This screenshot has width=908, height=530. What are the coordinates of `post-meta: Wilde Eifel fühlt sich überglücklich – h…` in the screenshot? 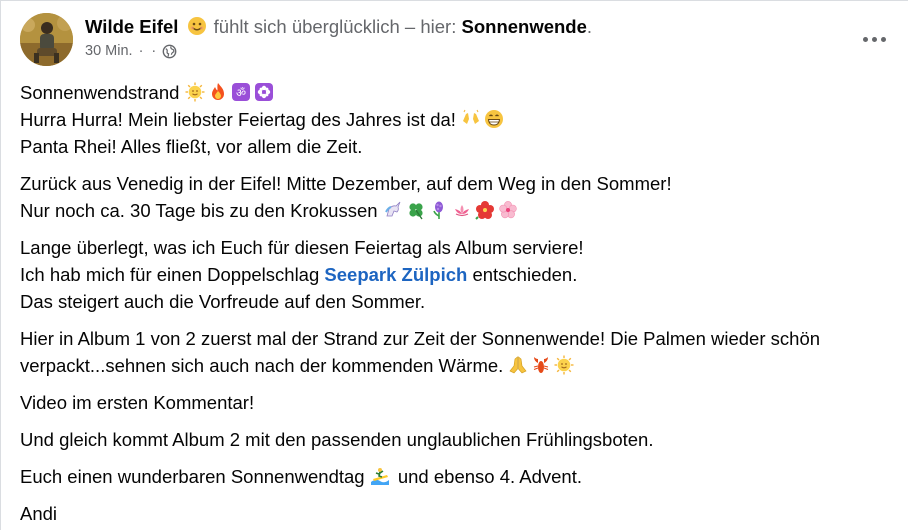 It's located at (338, 37).